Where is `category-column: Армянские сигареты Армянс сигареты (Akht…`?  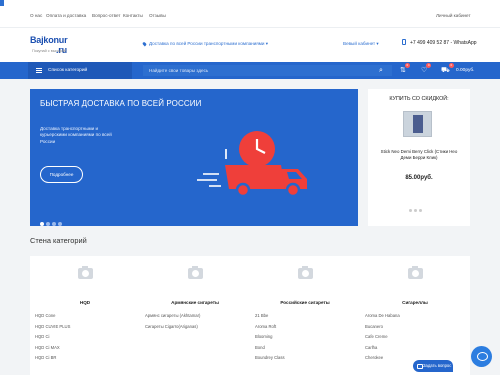 category-column: Армянские сигареты Армянс сигареты (Akht… is located at coordinates (195, 315).